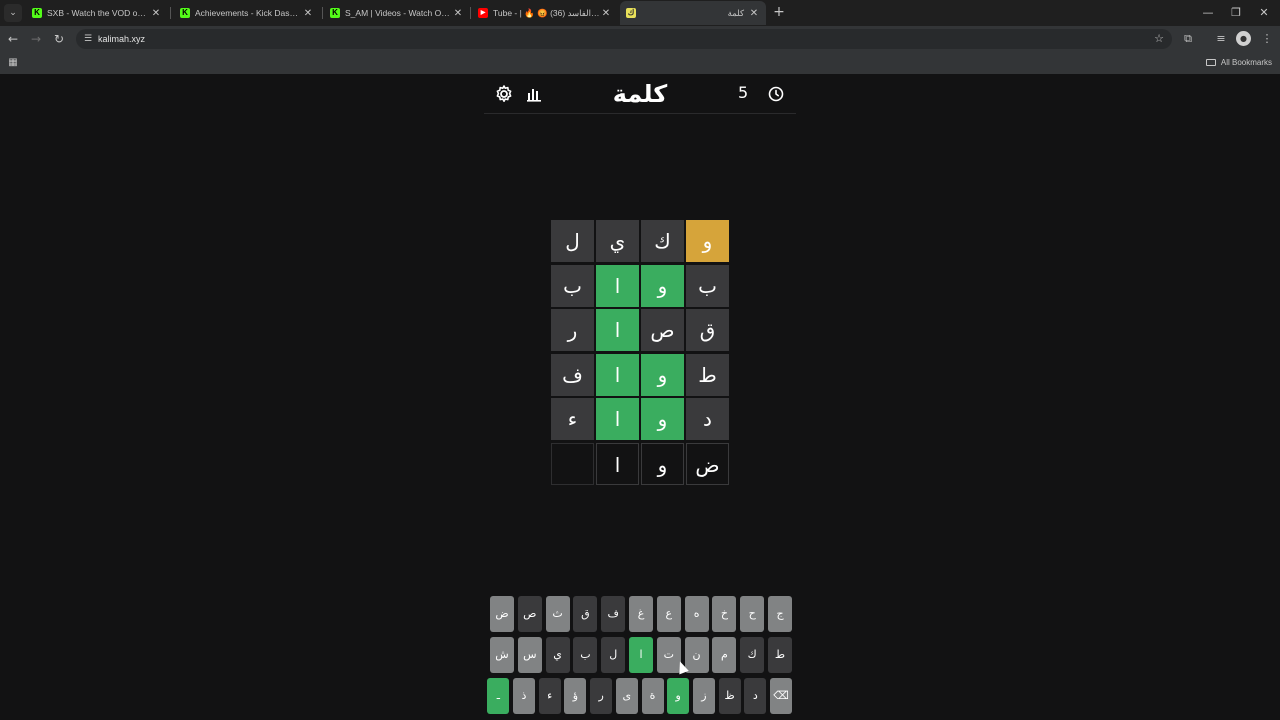 Image resolution: width=1280 pixels, height=720 pixels. I want to click on keyboard-key: ع, so click(668, 614).